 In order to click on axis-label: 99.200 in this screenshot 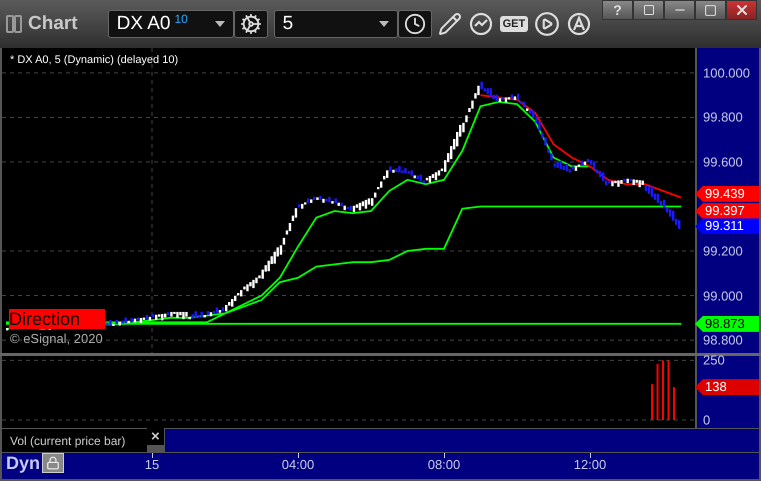, I will do `click(723, 251)`.